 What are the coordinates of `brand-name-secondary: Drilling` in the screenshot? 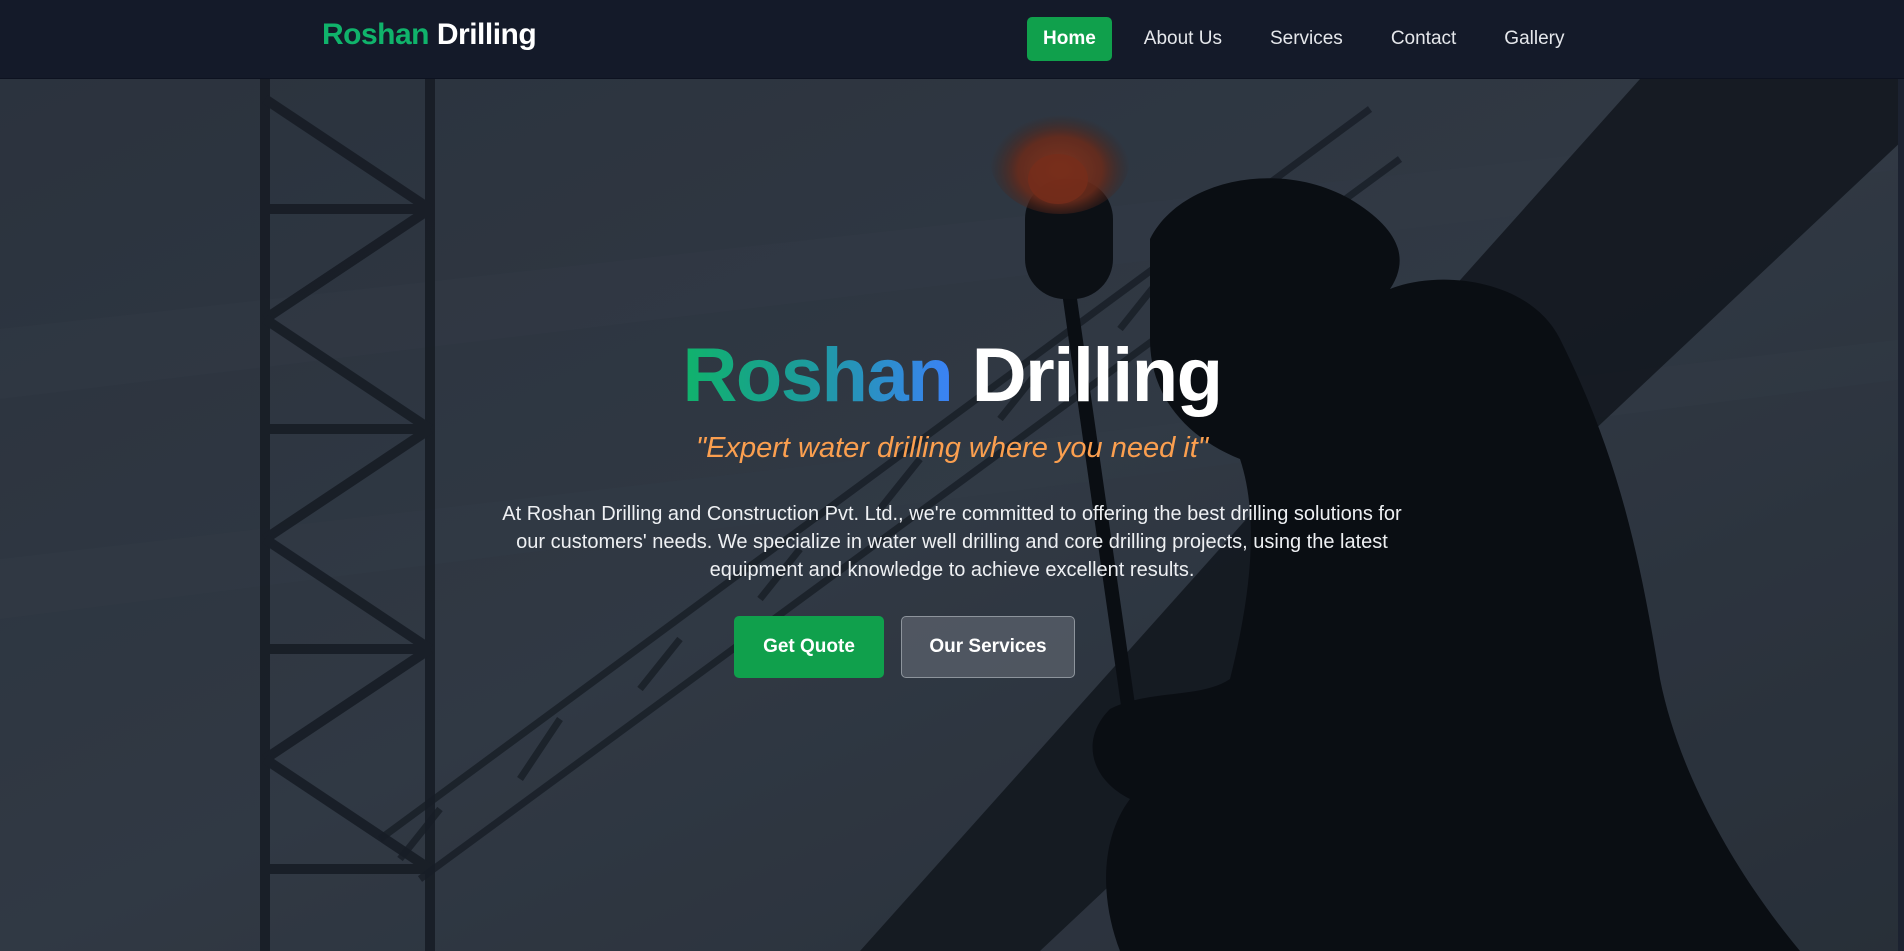 It's located at (486, 34).